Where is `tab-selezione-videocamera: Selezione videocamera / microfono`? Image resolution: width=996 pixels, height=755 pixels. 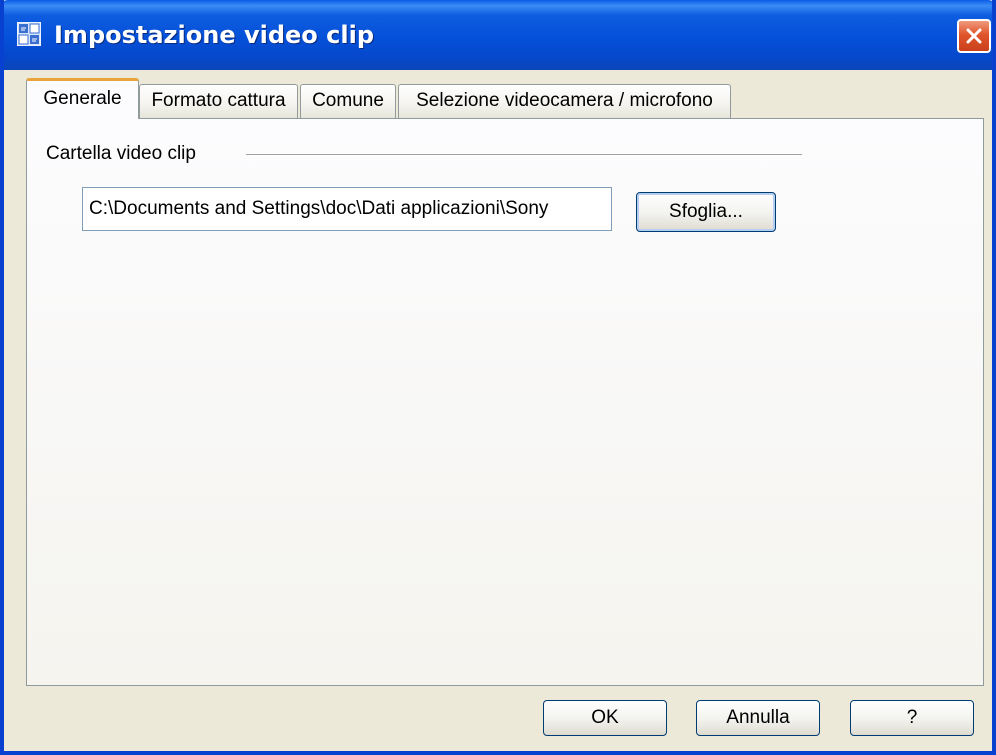 tab-selezione-videocamera: Selezione videocamera / microfono is located at coordinates (564, 101).